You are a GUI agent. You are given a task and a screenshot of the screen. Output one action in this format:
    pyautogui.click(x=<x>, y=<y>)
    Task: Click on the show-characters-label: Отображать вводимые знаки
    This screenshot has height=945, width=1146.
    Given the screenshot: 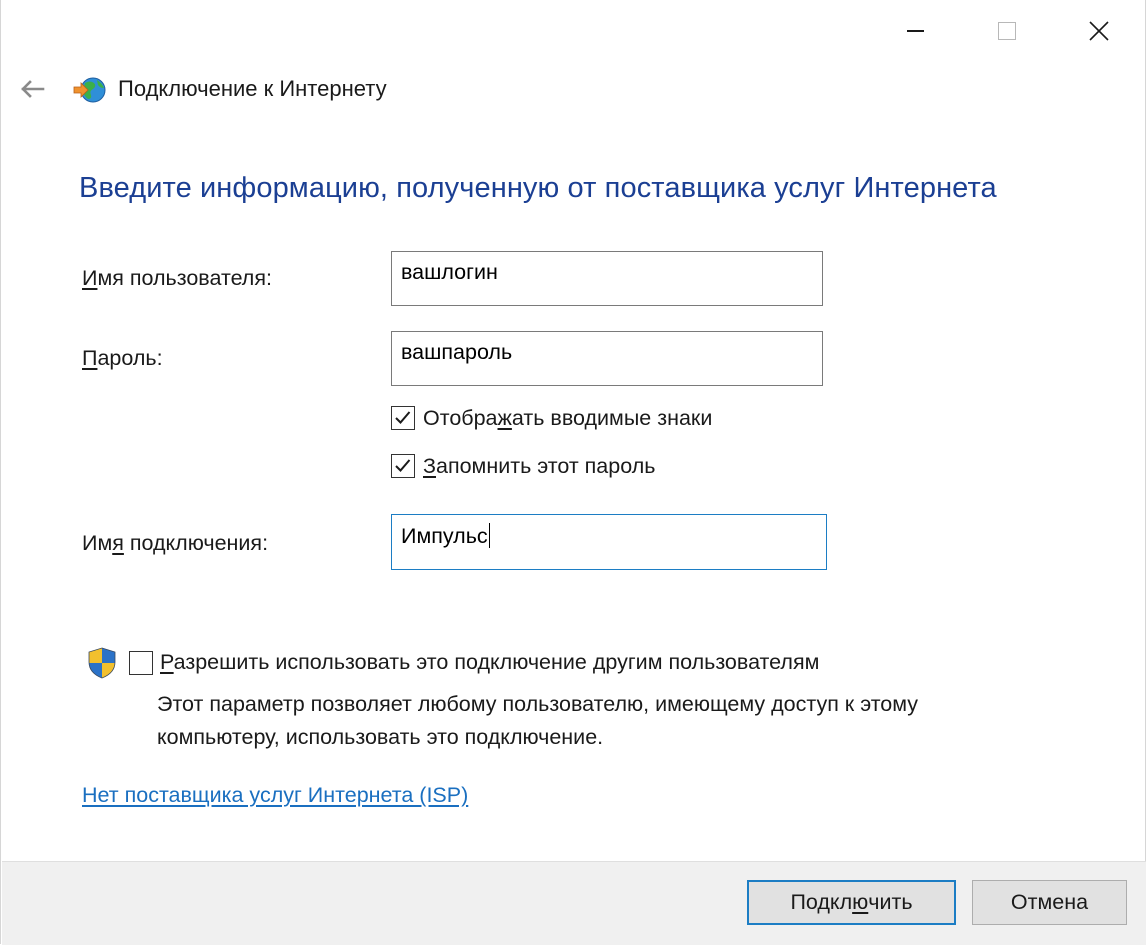 What is the action you would take?
    pyautogui.click(x=567, y=418)
    